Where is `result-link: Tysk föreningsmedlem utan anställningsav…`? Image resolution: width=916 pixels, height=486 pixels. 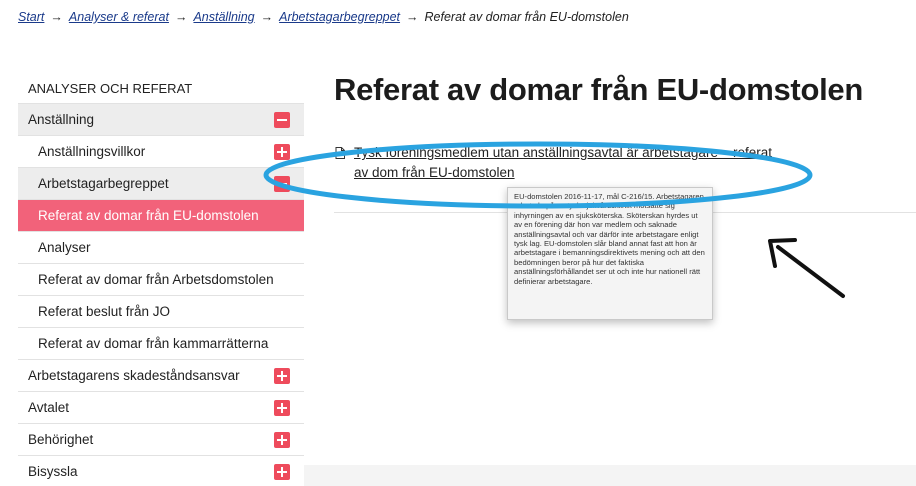 result-link: Tysk föreningsmedlem utan anställningsav… is located at coordinates (569, 163).